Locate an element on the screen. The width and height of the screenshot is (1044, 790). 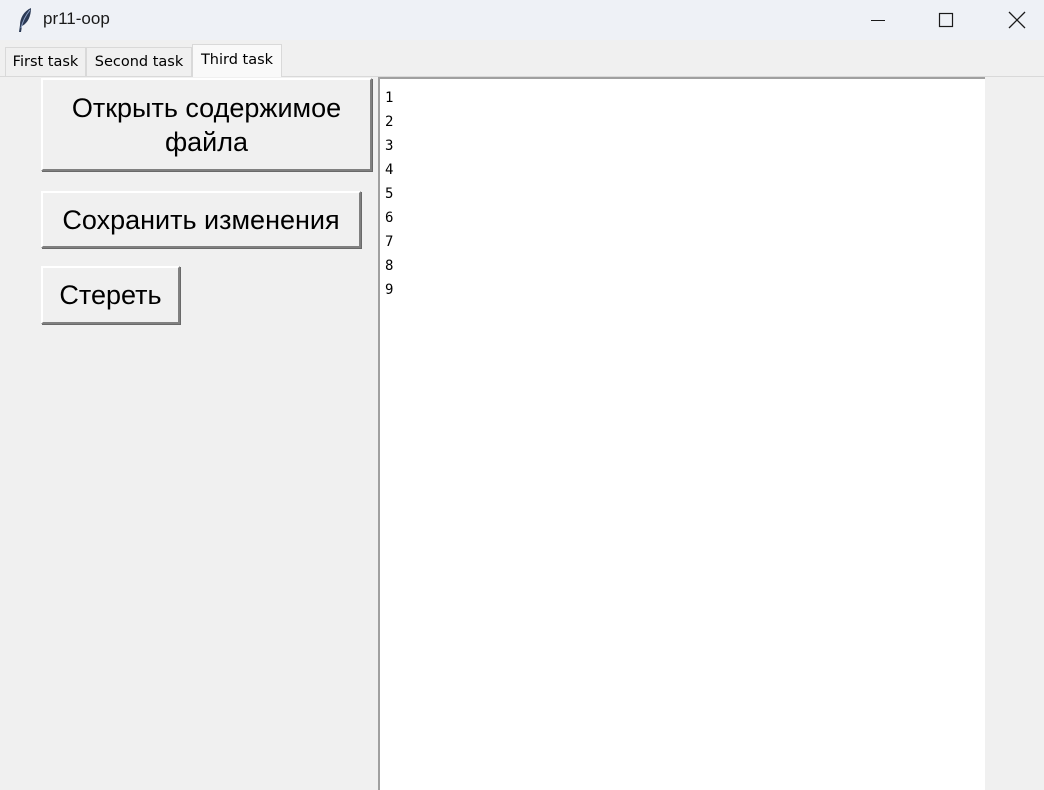
editor-line: 4 is located at coordinates (389, 170).